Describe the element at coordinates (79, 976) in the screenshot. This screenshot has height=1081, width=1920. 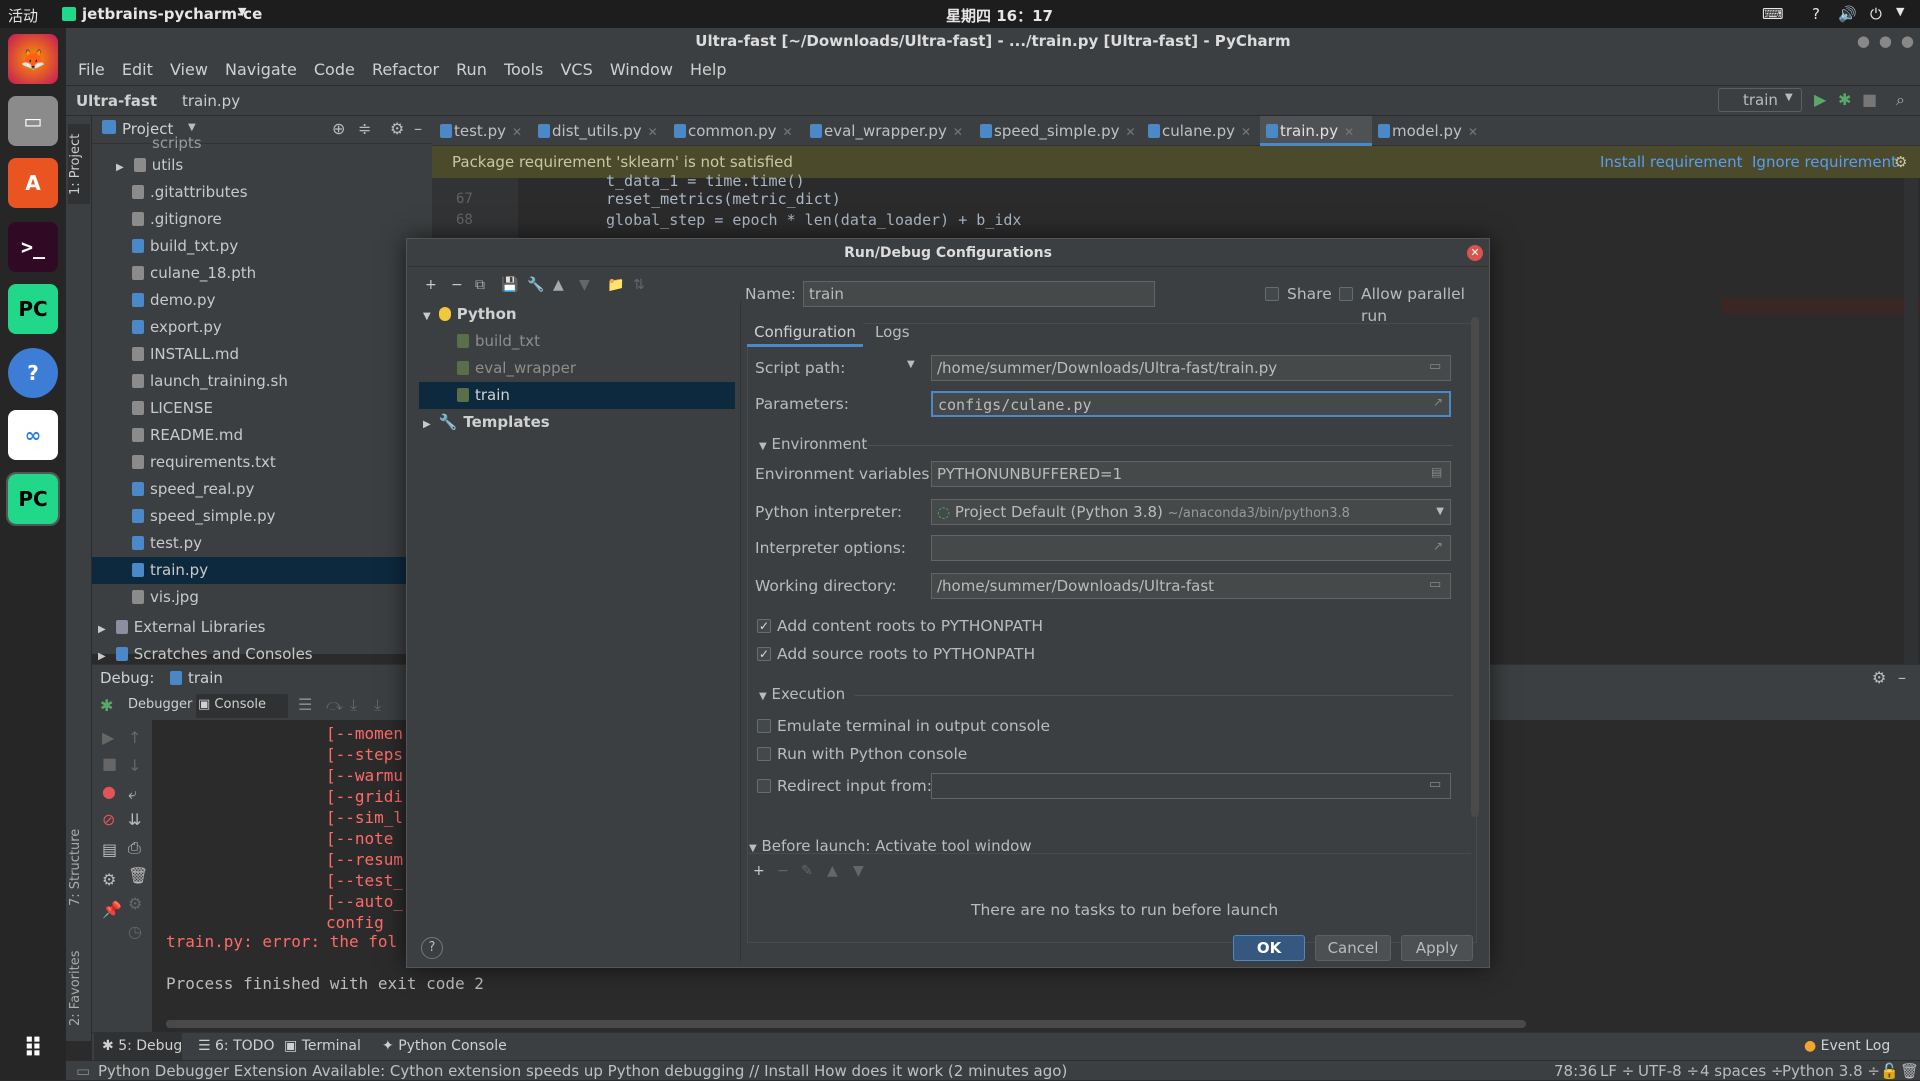
I see `favorites-tool-button: 2: Favorites` at that location.